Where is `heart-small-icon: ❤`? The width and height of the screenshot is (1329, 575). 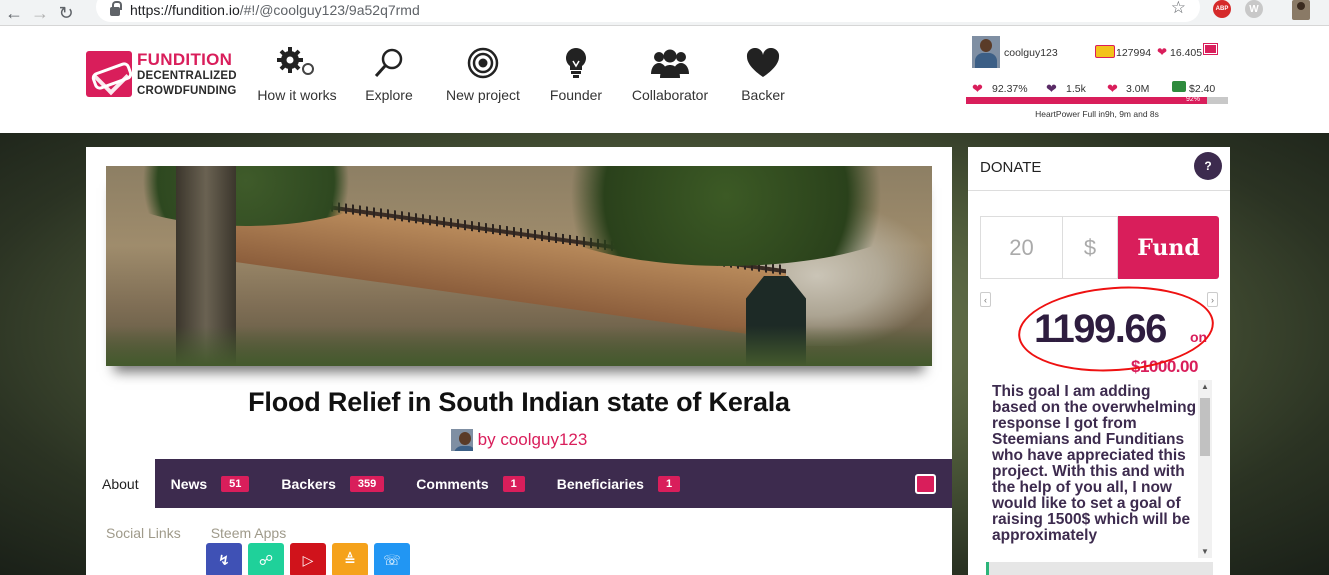
heart-small-icon: ❤ is located at coordinates (1162, 52).